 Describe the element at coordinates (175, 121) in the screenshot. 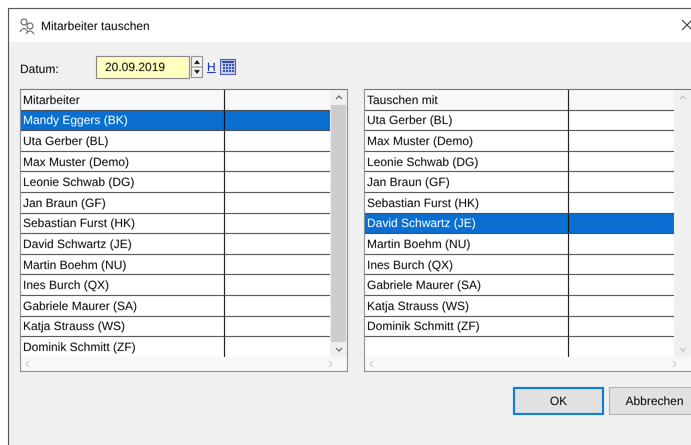

I see `employee-row: Mandy Eggers (BK)` at that location.